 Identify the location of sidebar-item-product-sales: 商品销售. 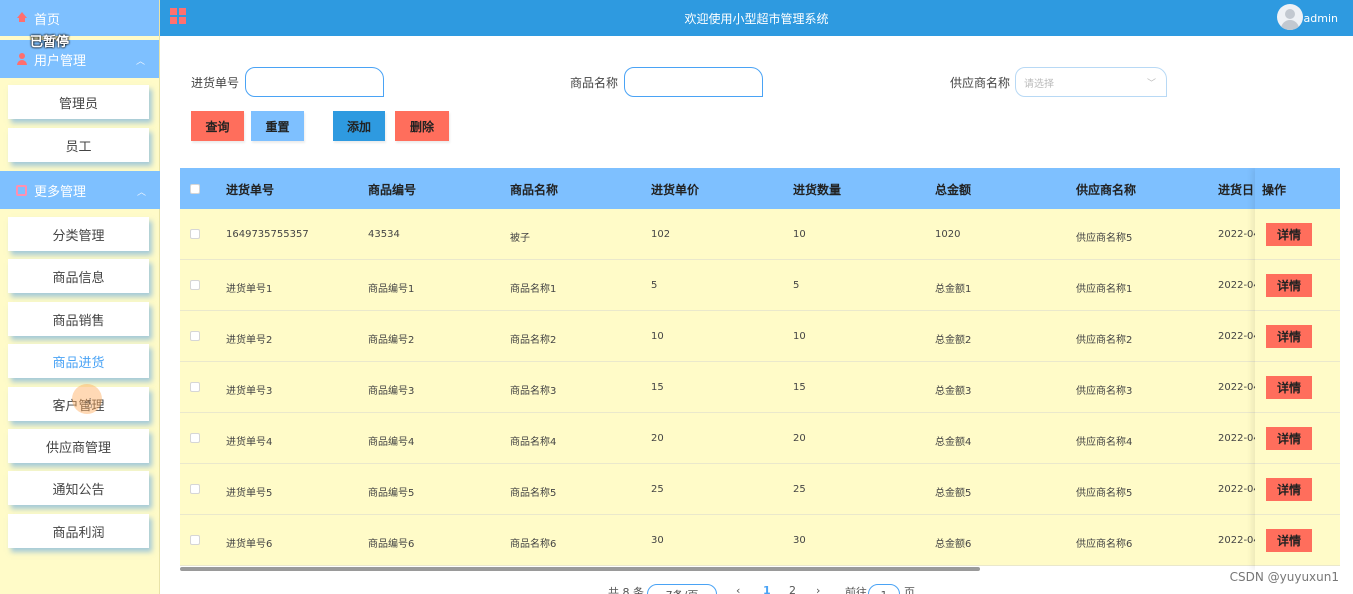
(78, 319).